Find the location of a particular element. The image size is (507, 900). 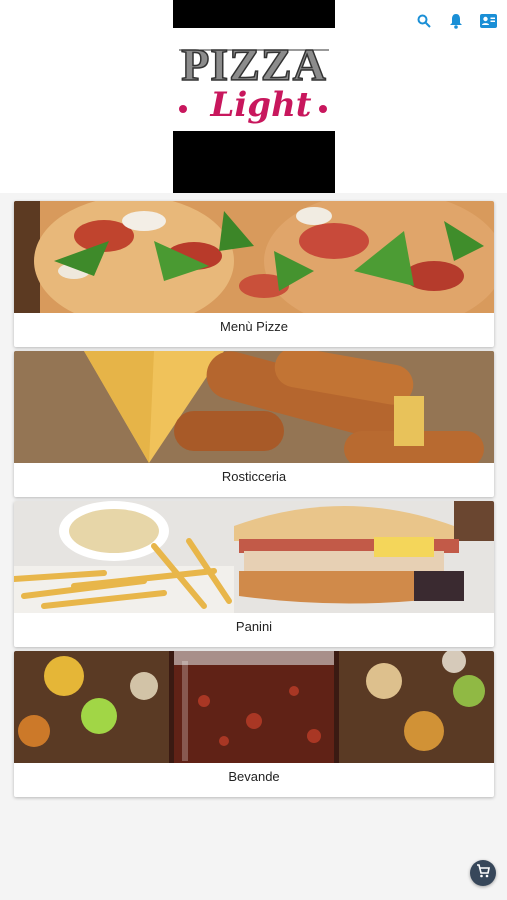

category-label: Menù Pizze is located at coordinates (254, 326).